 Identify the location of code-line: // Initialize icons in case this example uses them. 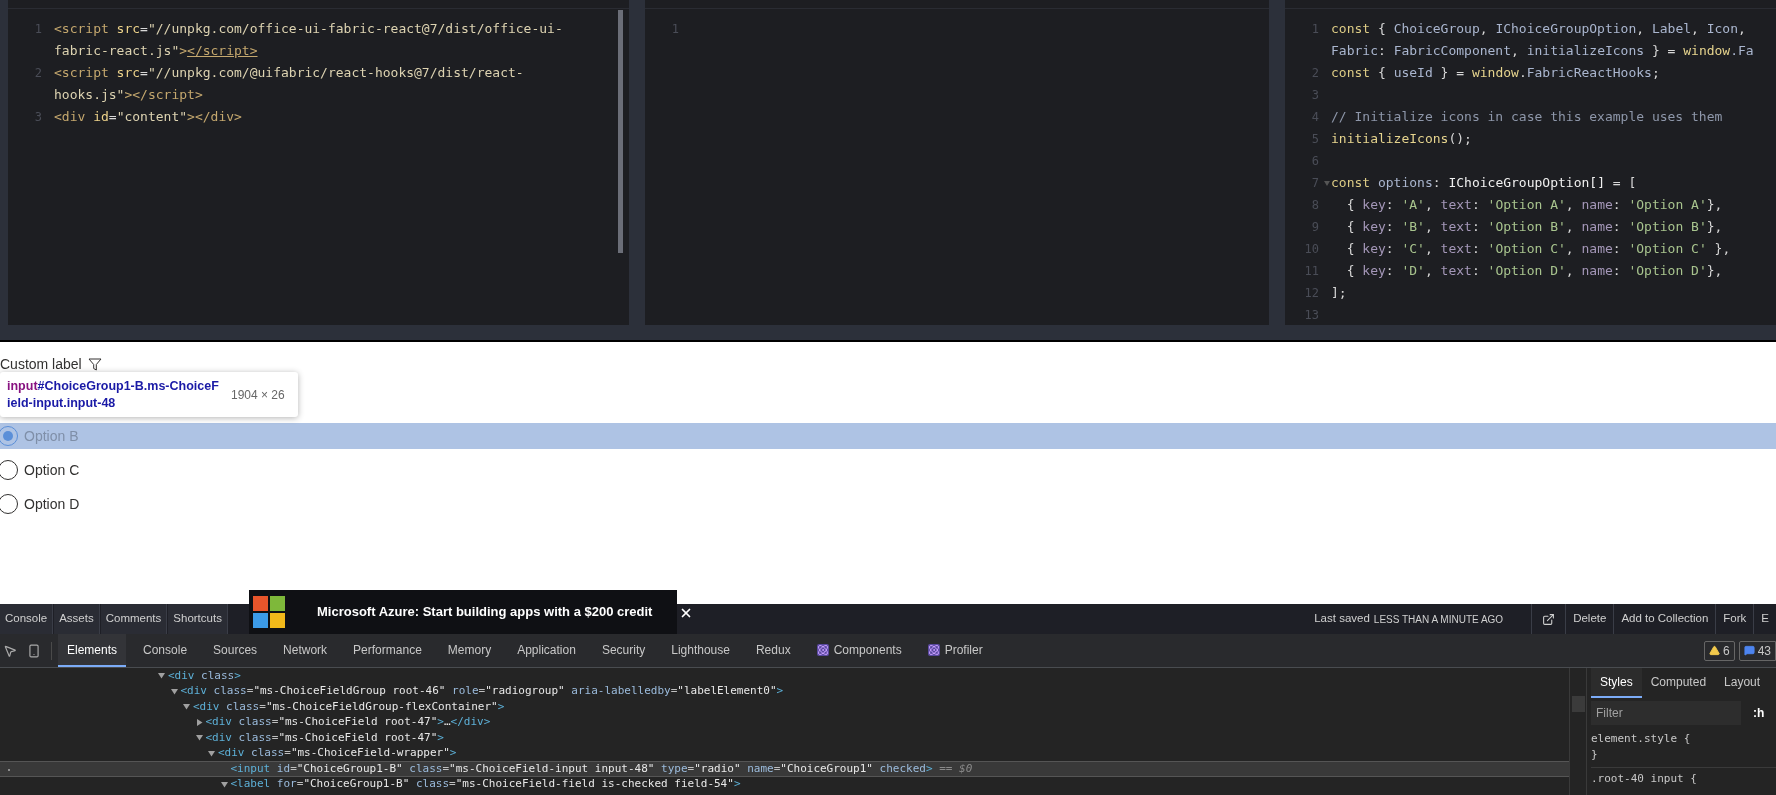
(1527, 117).